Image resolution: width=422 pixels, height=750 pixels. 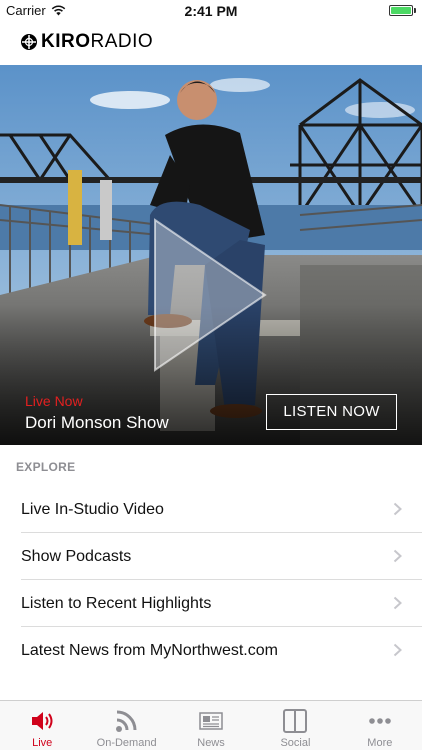 I want to click on battery-icon, so click(x=401, y=10).